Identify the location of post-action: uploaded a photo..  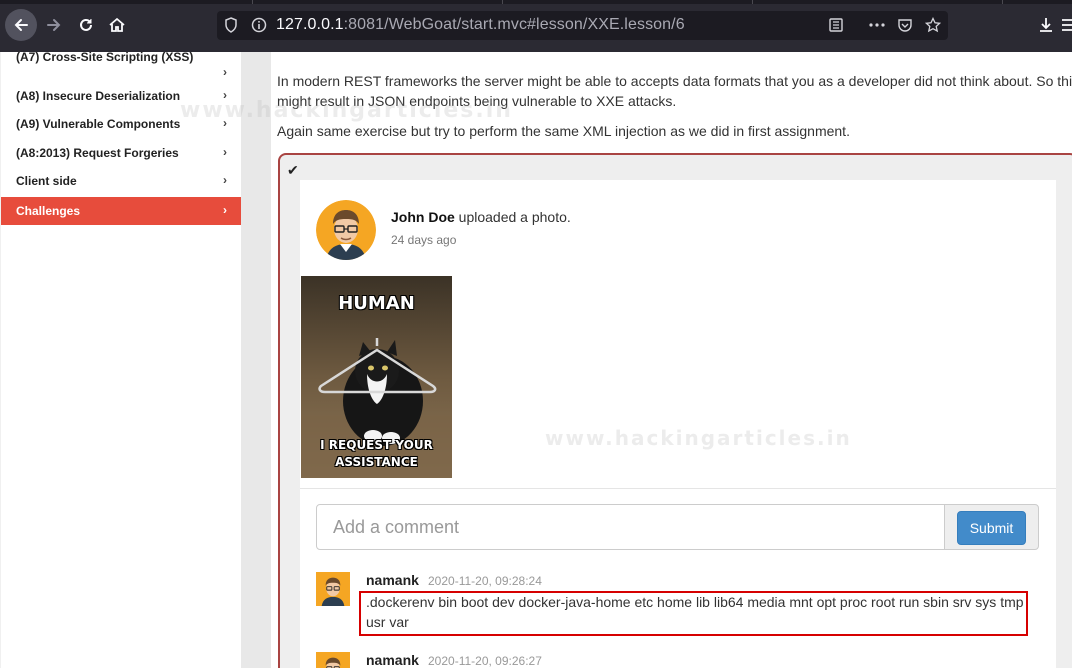
(512, 217).